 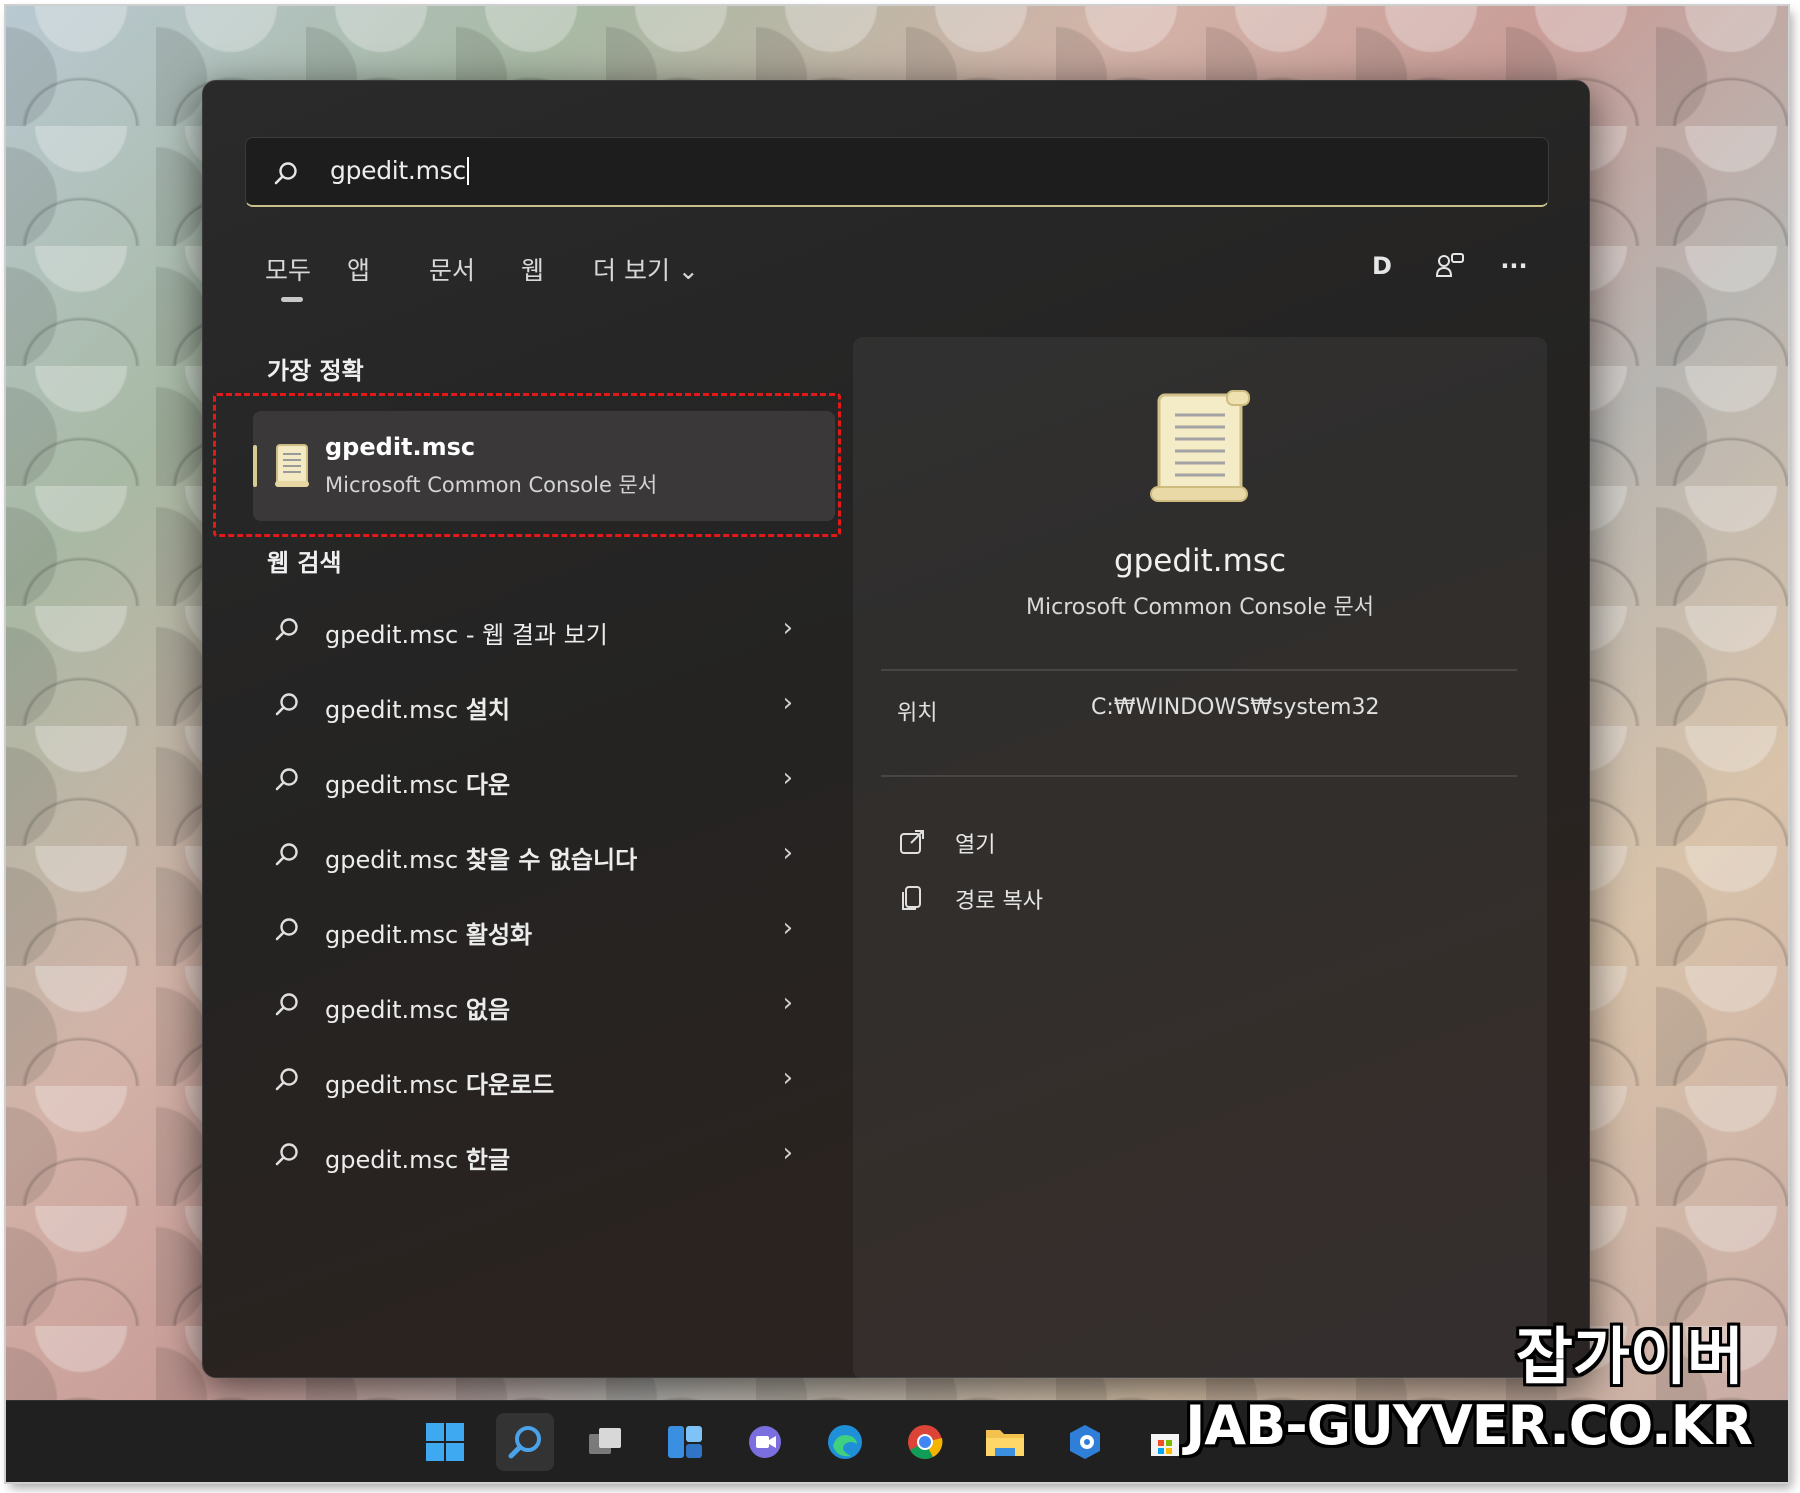 I want to click on web-search-item: gpedit.msc 없음 ›, so click(x=528, y=1006).